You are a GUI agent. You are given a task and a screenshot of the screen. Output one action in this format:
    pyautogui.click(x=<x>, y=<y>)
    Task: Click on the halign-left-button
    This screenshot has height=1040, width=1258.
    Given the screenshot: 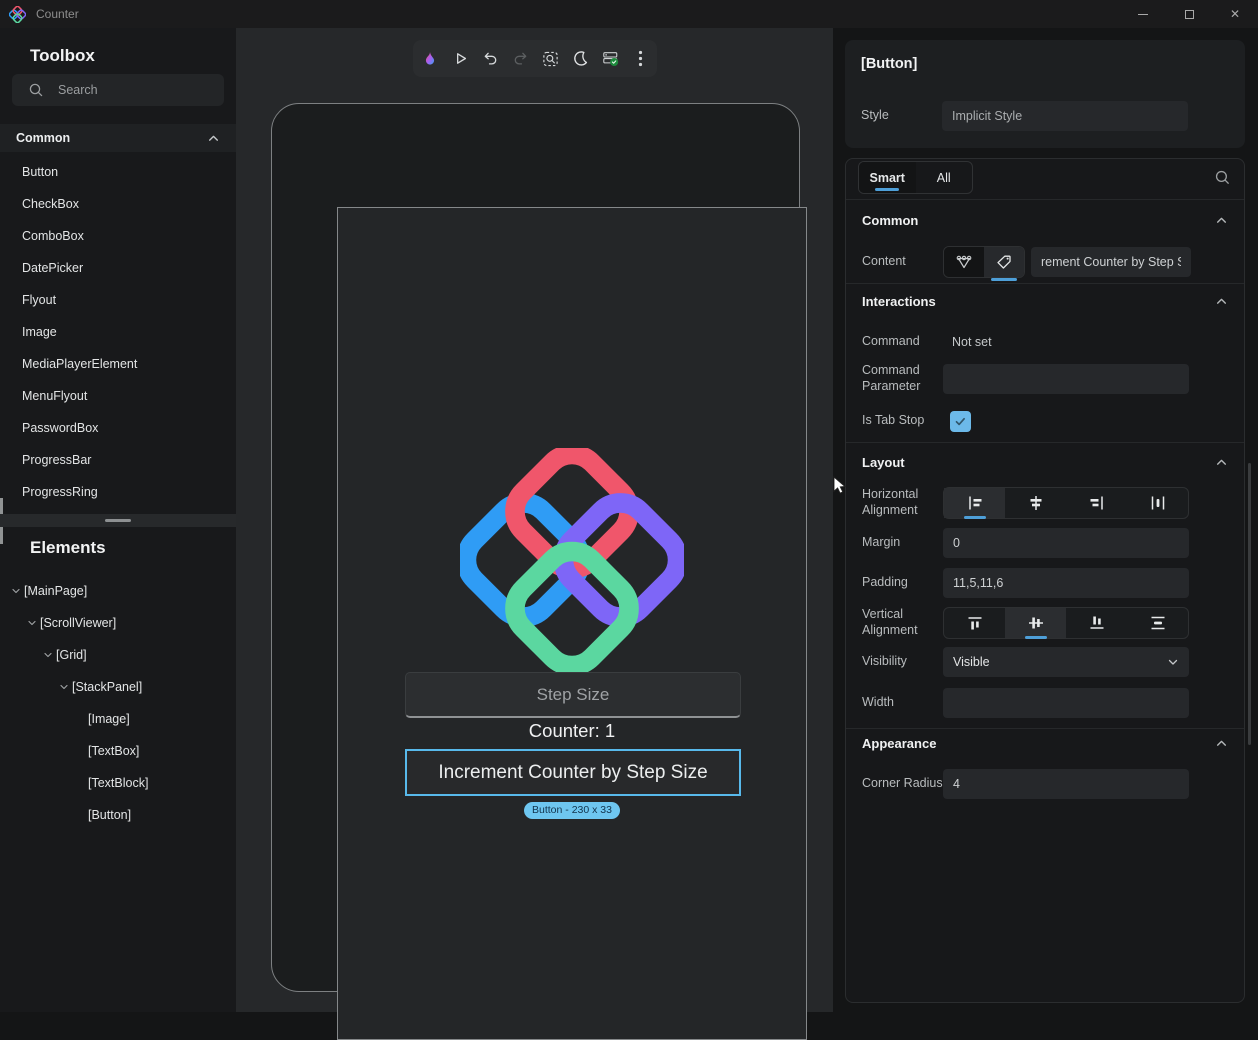 What is the action you would take?
    pyautogui.click(x=974, y=503)
    